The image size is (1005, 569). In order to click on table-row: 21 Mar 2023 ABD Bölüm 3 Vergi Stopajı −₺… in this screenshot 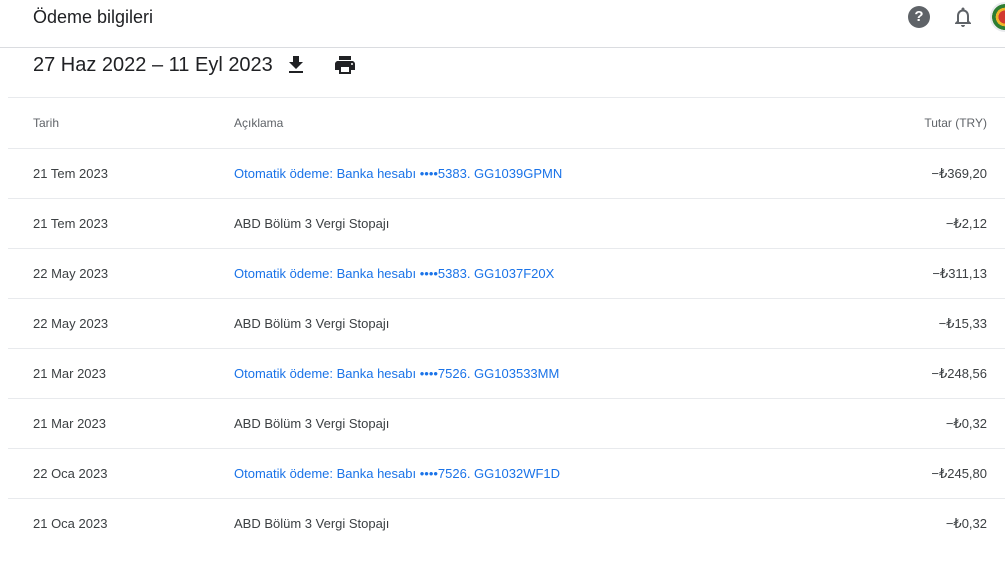, I will do `click(506, 424)`.